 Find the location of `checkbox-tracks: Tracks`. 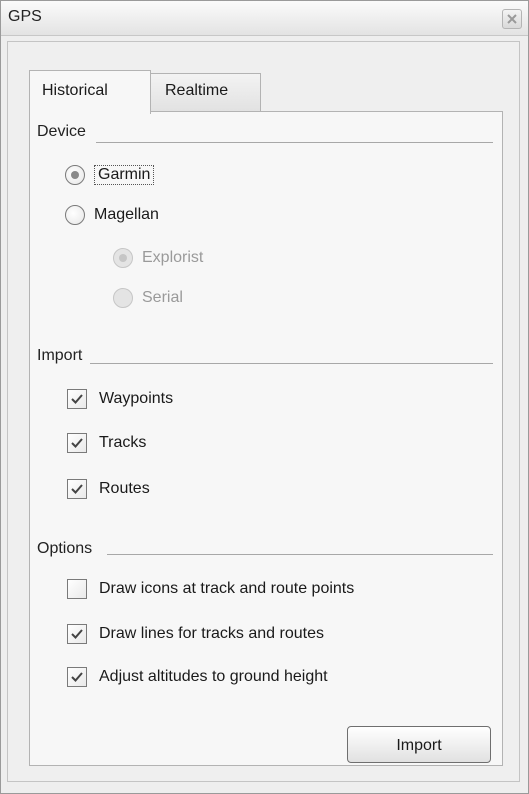

checkbox-tracks: Tracks is located at coordinates (106, 443).